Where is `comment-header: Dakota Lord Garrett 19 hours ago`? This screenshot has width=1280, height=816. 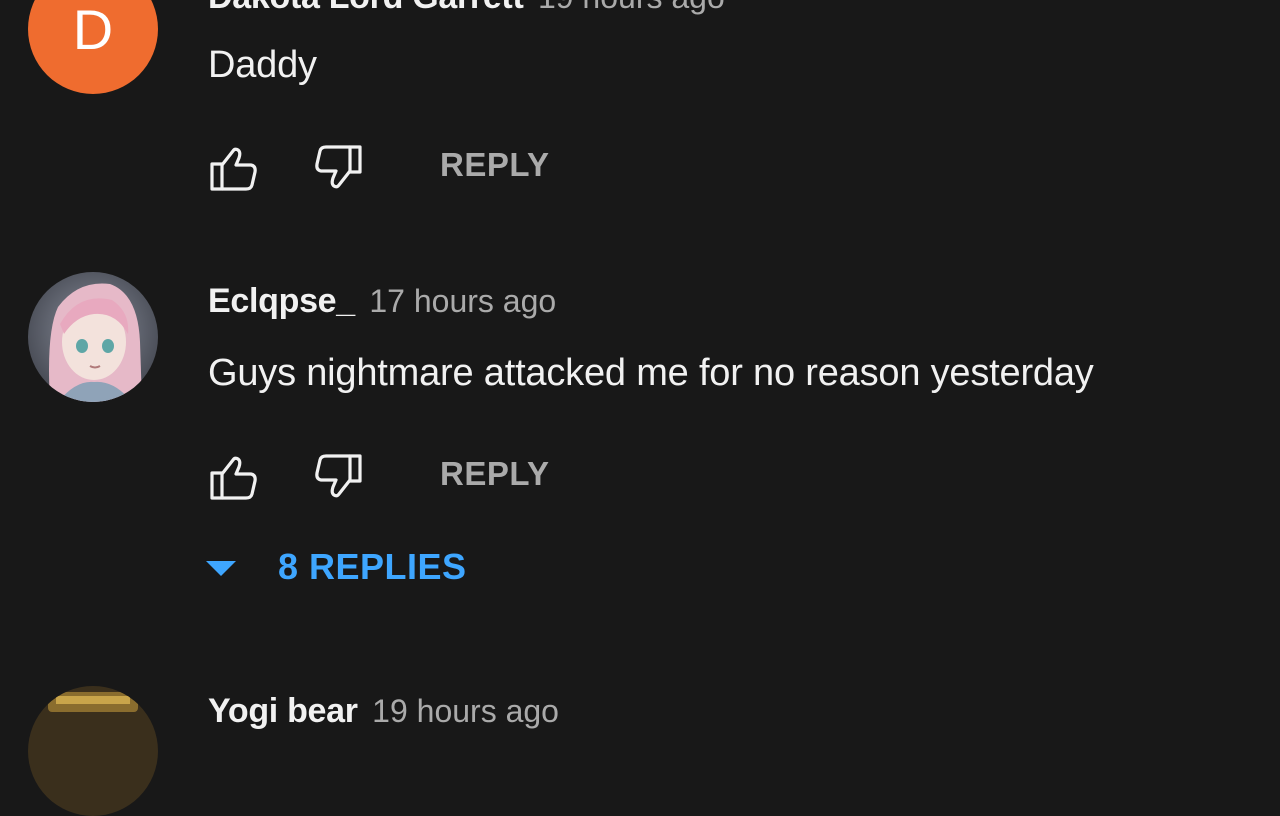
comment-header: Dakota Lord Garrett 19 hours ago is located at coordinates (466, 8).